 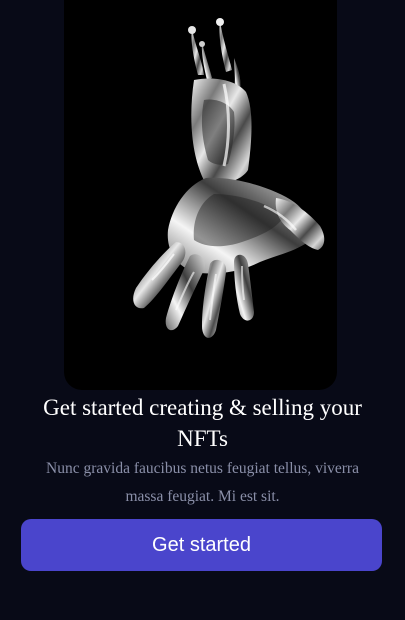 I want to click on headline: Get started creating & selling your NFTs, so click(x=202, y=423).